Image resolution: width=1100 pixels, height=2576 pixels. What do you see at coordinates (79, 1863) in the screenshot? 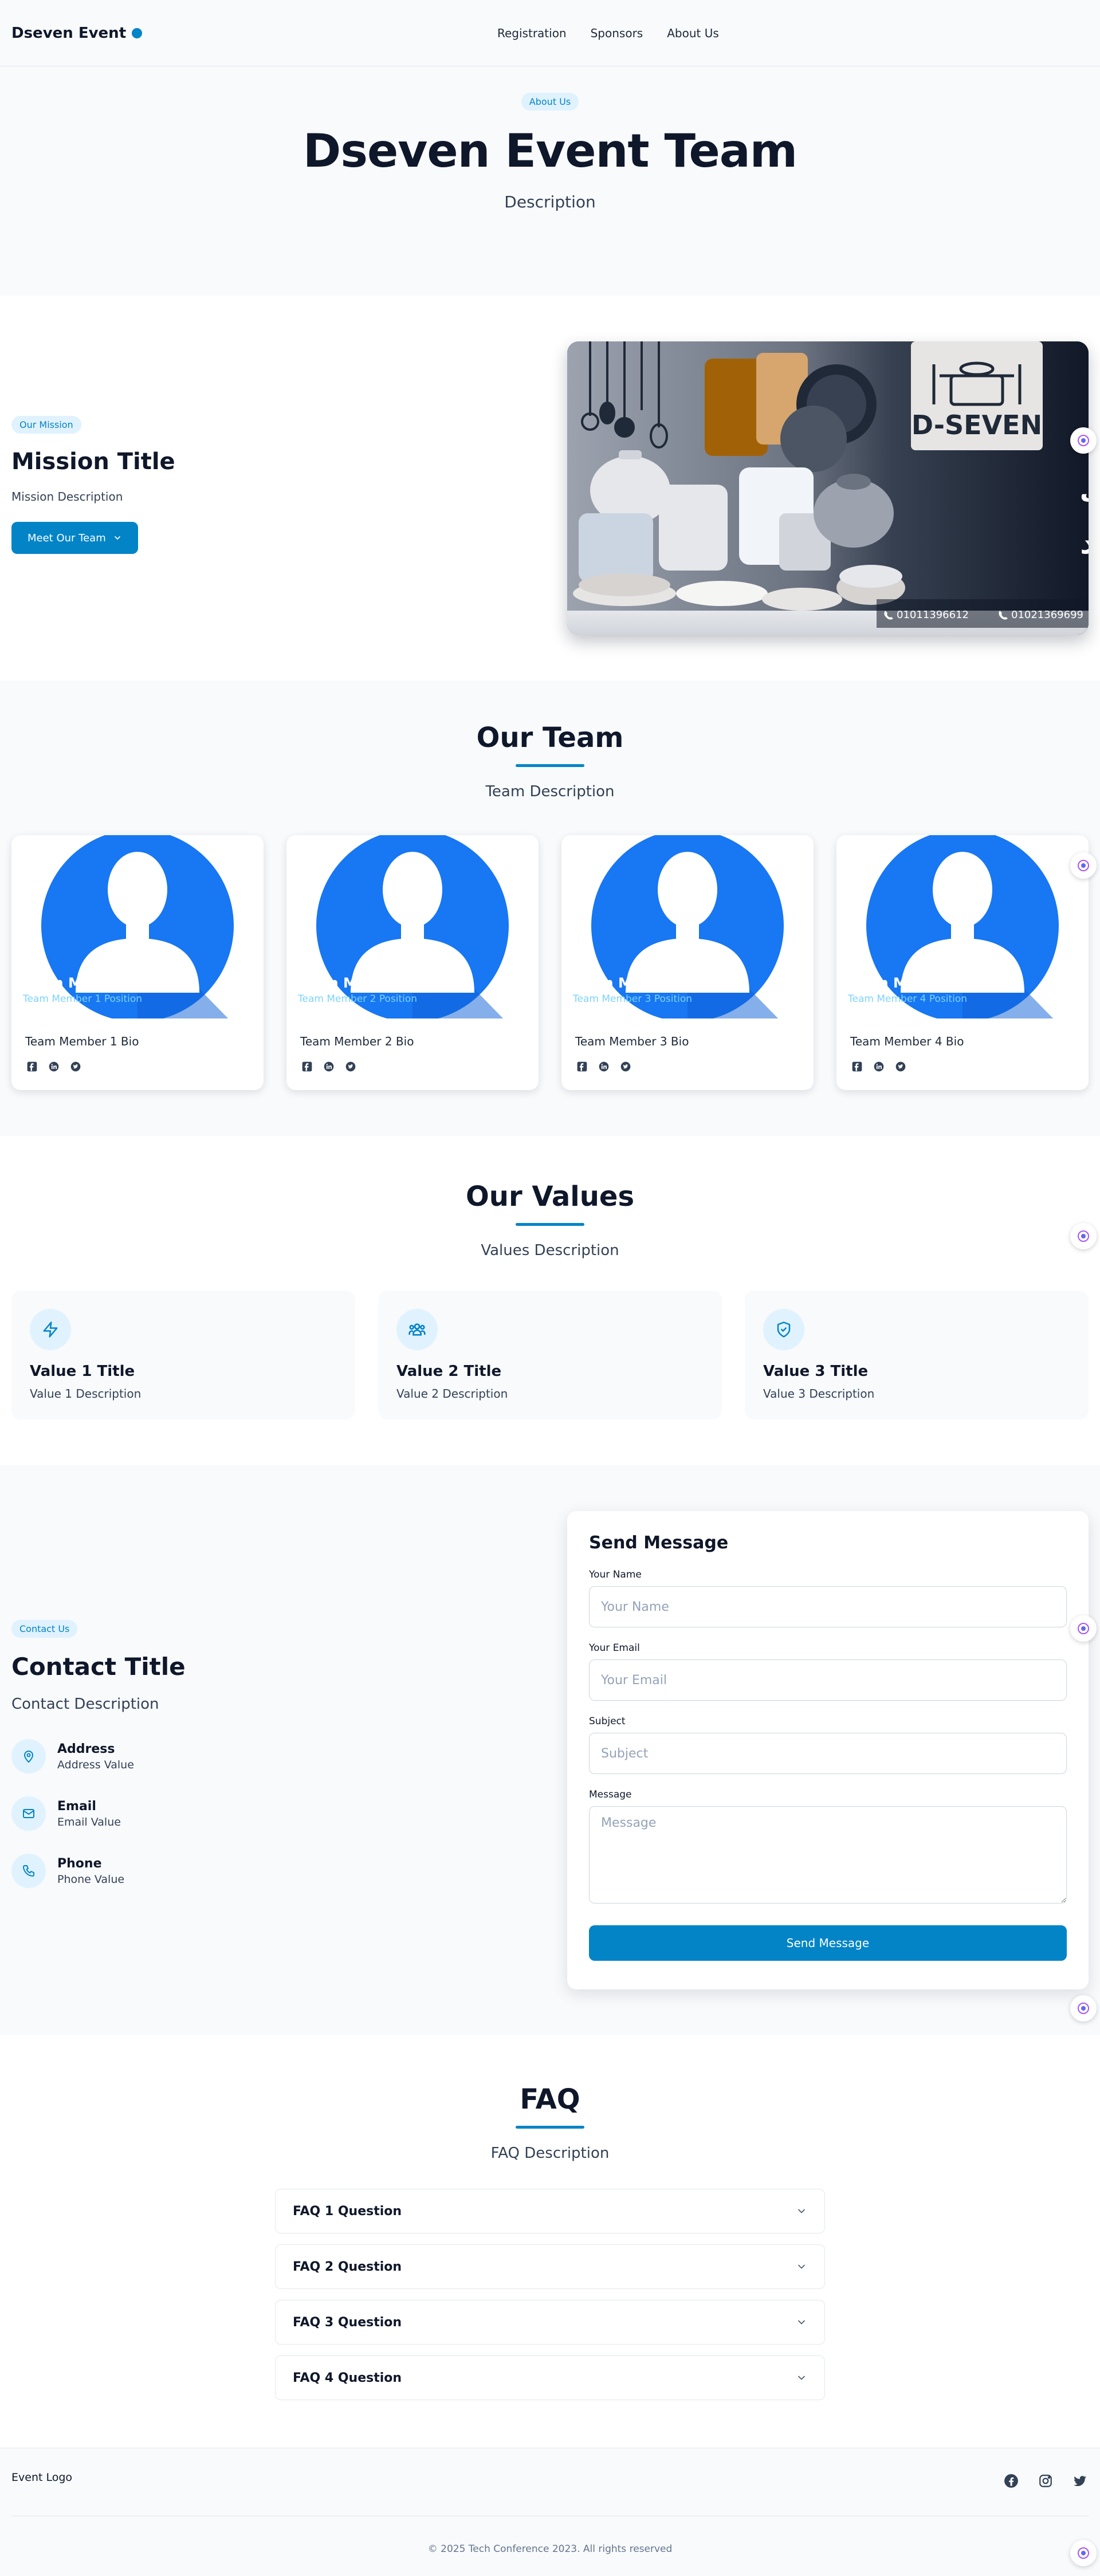
I see `contact-item-label: Phone` at bounding box center [79, 1863].